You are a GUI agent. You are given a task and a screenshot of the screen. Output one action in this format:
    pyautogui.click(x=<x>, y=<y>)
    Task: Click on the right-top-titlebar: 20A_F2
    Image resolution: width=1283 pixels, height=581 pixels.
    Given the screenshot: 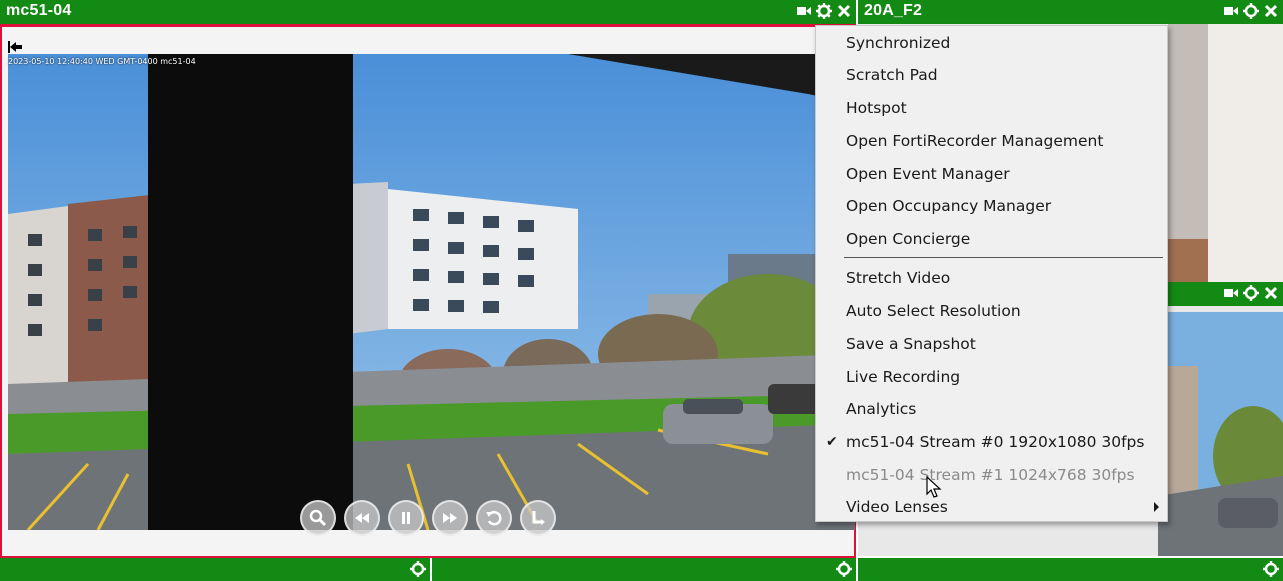 What is the action you would take?
    pyautogui.click(x=1070, y=12)
    